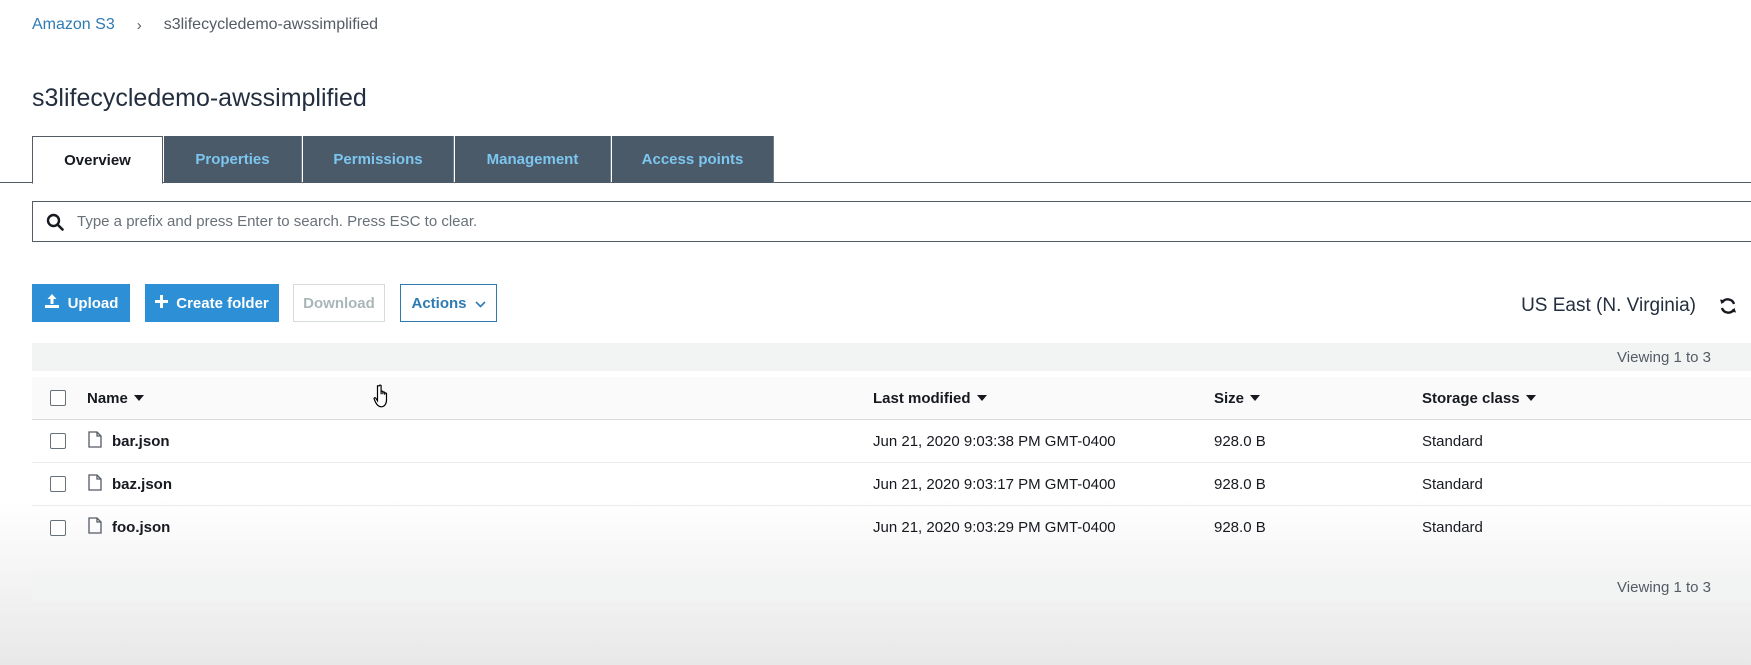 This screenshot has height=665, width=1751. I want to click on search-icon, so click(55, 222).